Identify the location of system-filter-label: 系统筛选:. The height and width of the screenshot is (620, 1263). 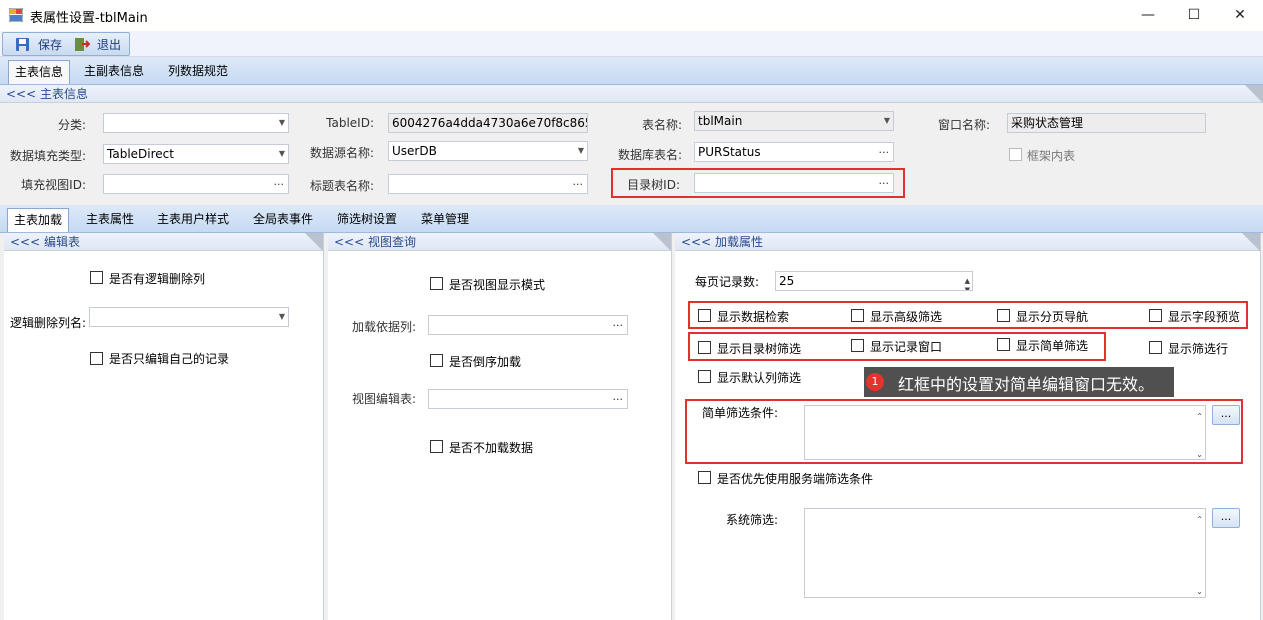
(752, 520).